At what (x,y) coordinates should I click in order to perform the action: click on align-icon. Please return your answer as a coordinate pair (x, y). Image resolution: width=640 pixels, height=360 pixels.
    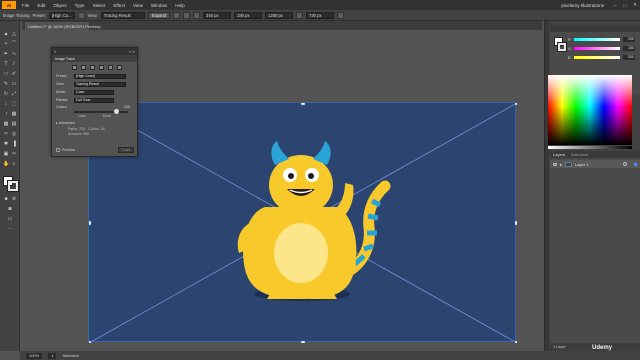
    Looking at the image, I should click on (176, 15).